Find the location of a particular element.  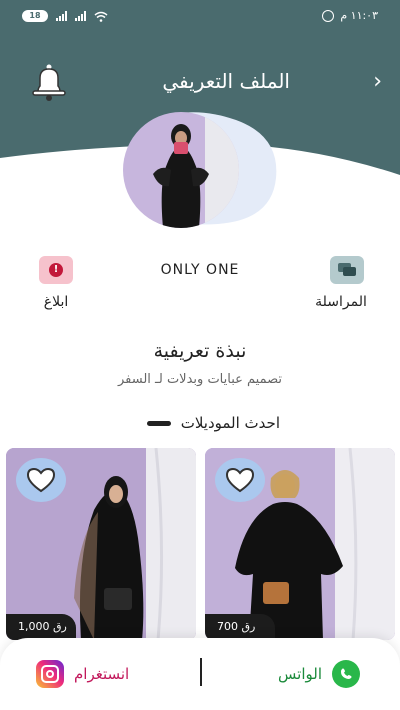

avatar is located at coordinates (181, 170).